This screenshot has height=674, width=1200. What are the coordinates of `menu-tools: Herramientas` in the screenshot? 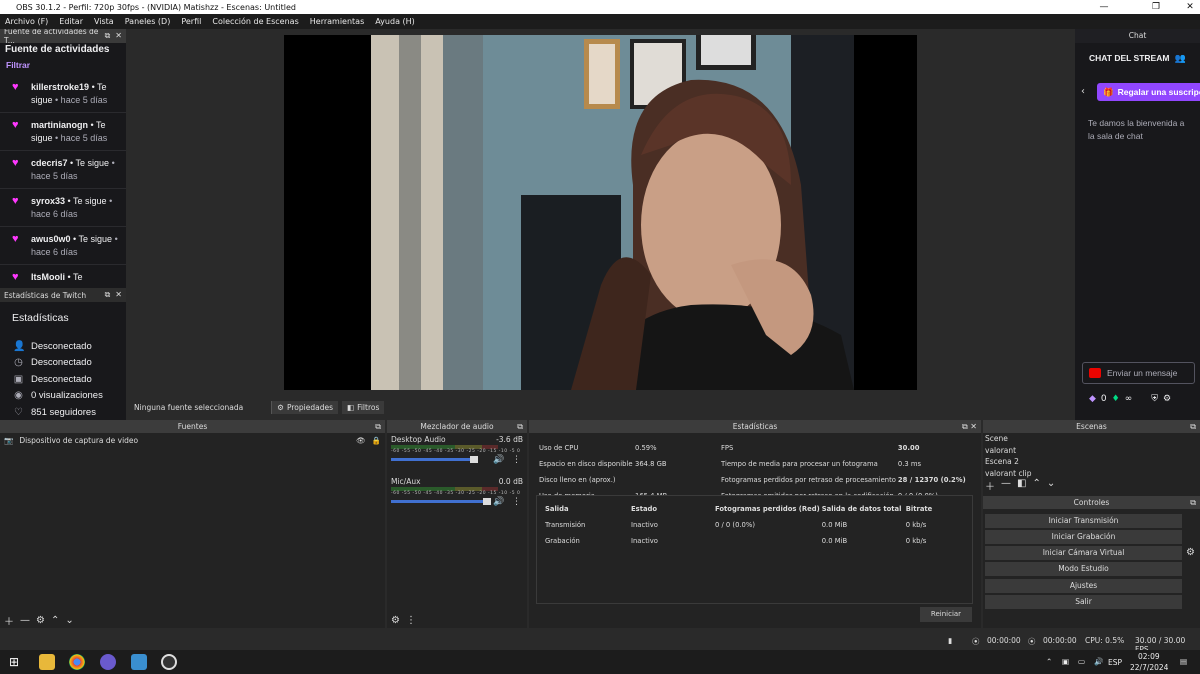 It's located at (337, 21).